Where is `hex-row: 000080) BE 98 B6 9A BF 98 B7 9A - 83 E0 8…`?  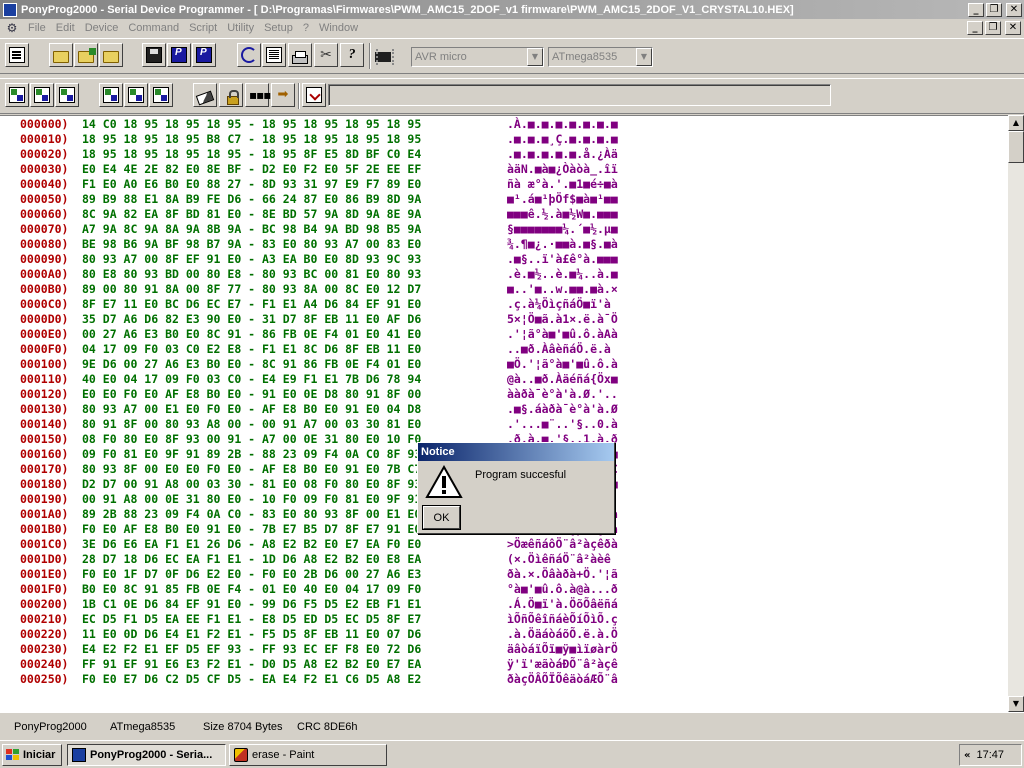 hex-row: 000080) BE 98 B6 9A BF 98 B7 9A - 83 E0 8… is located at coordinates (504, 244).